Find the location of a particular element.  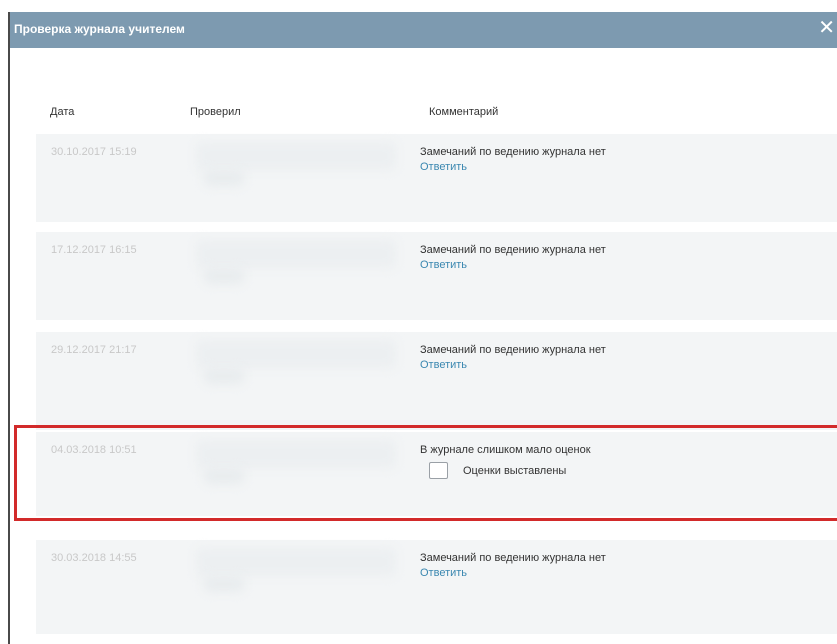

row-date: 17.12.2017 16:15 is located at coordinates (94, 250).